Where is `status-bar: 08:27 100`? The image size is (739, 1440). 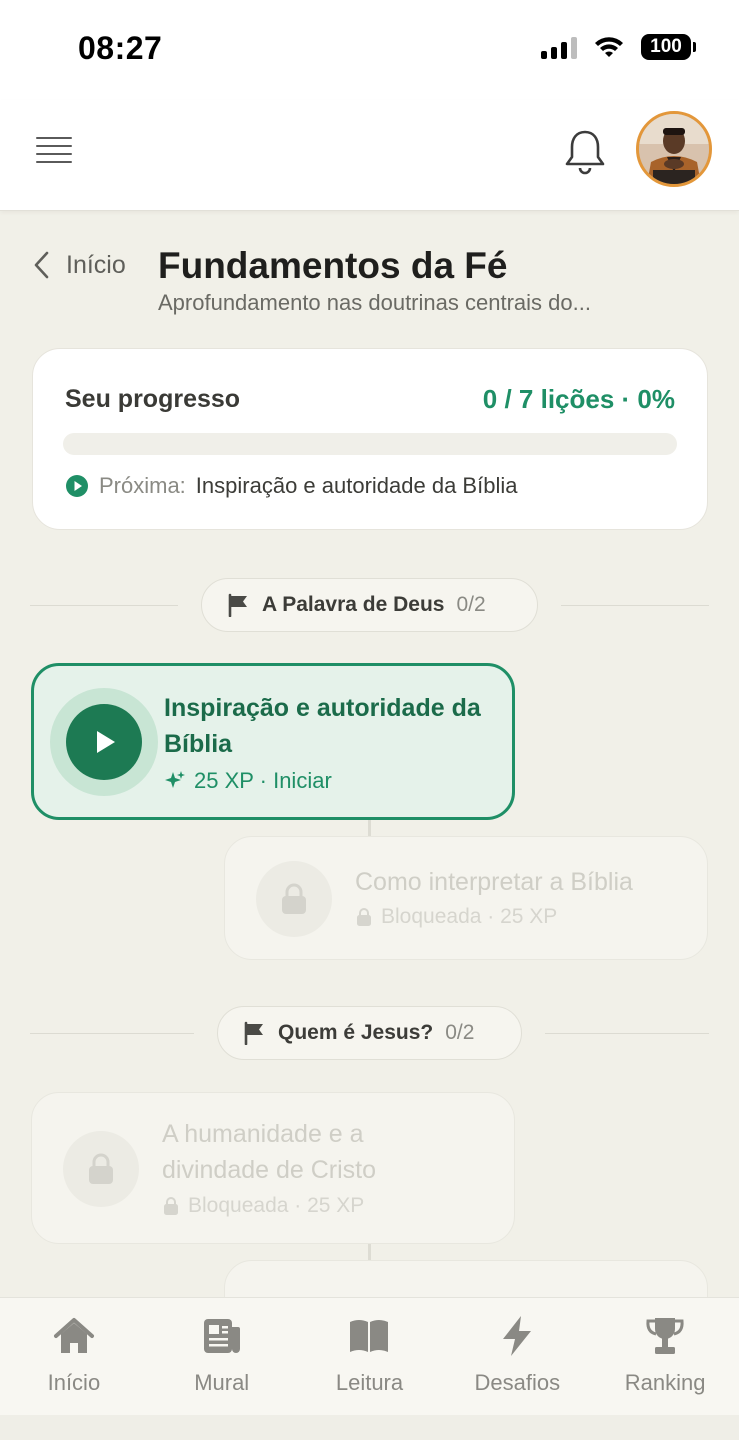
status-bar: 08:27 100 is located at coordinates (369, 50).